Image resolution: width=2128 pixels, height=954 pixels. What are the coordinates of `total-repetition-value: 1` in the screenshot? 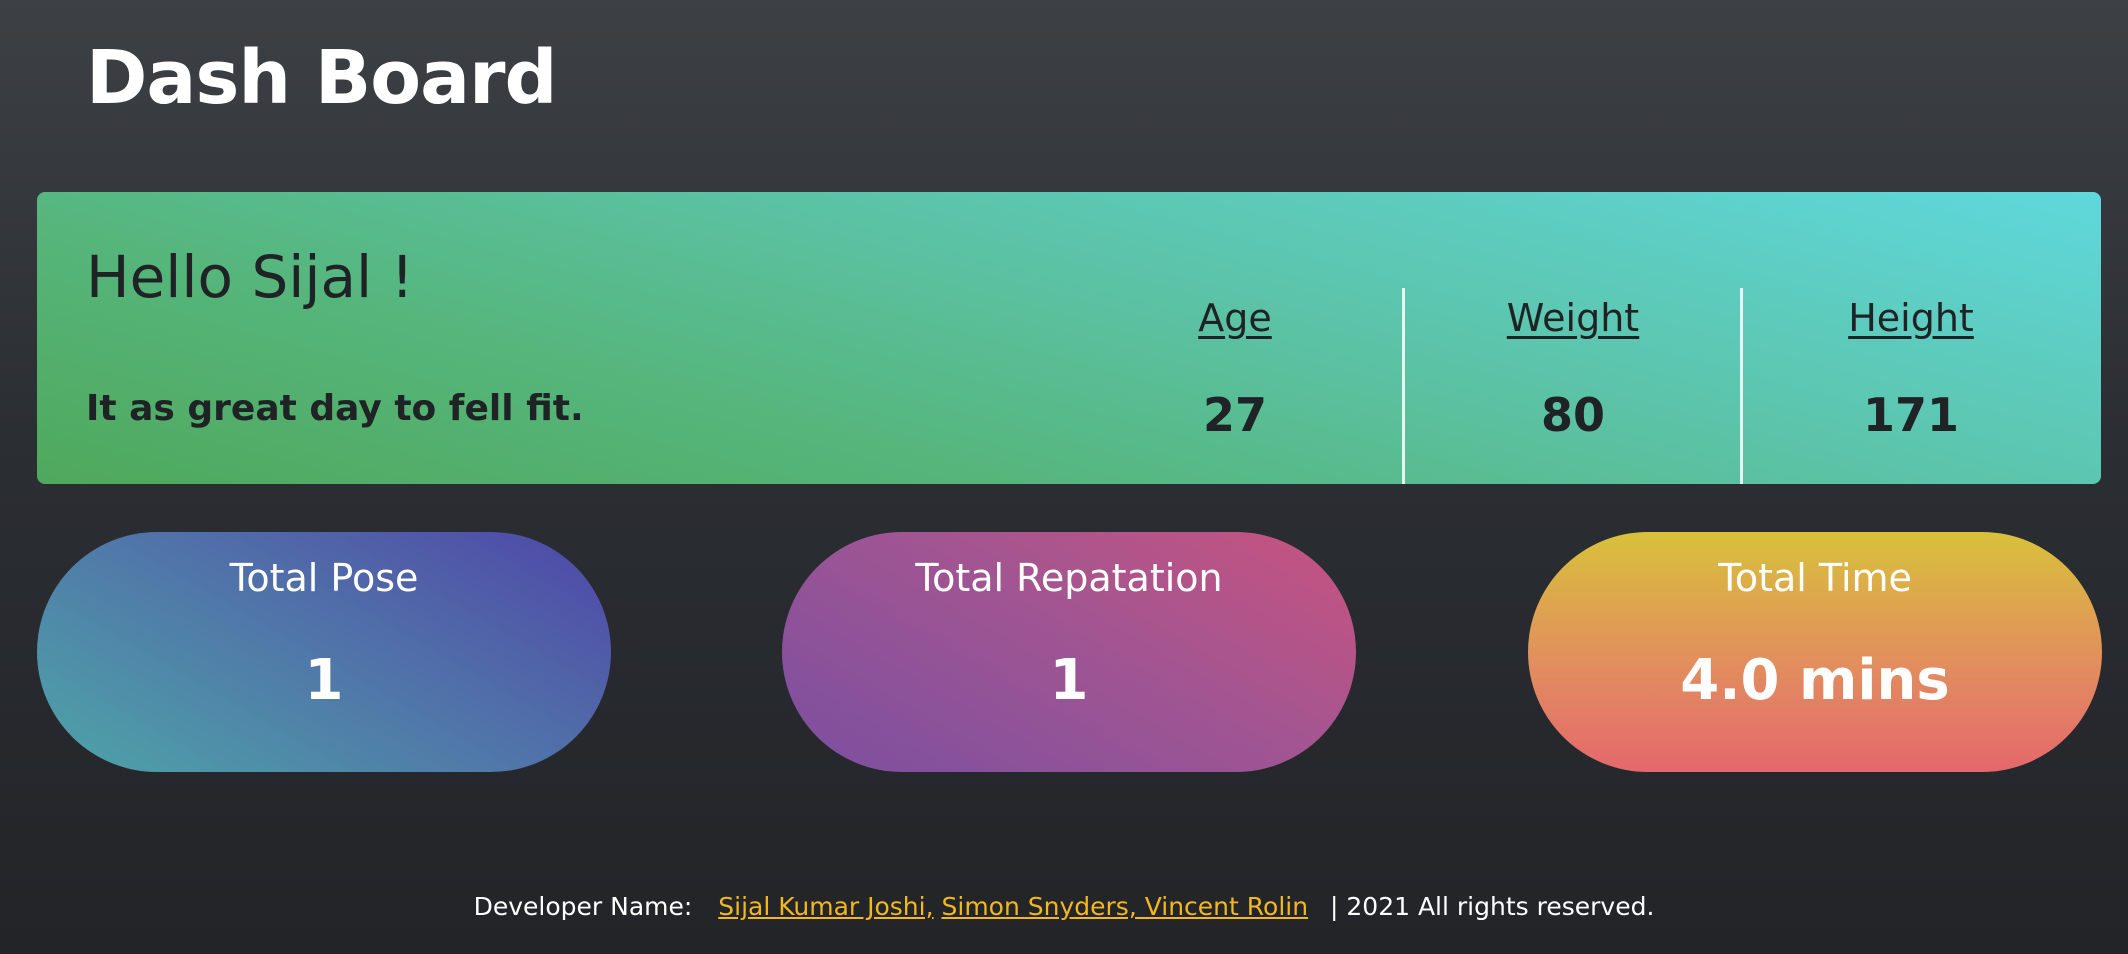 It's located at (1069, 680).